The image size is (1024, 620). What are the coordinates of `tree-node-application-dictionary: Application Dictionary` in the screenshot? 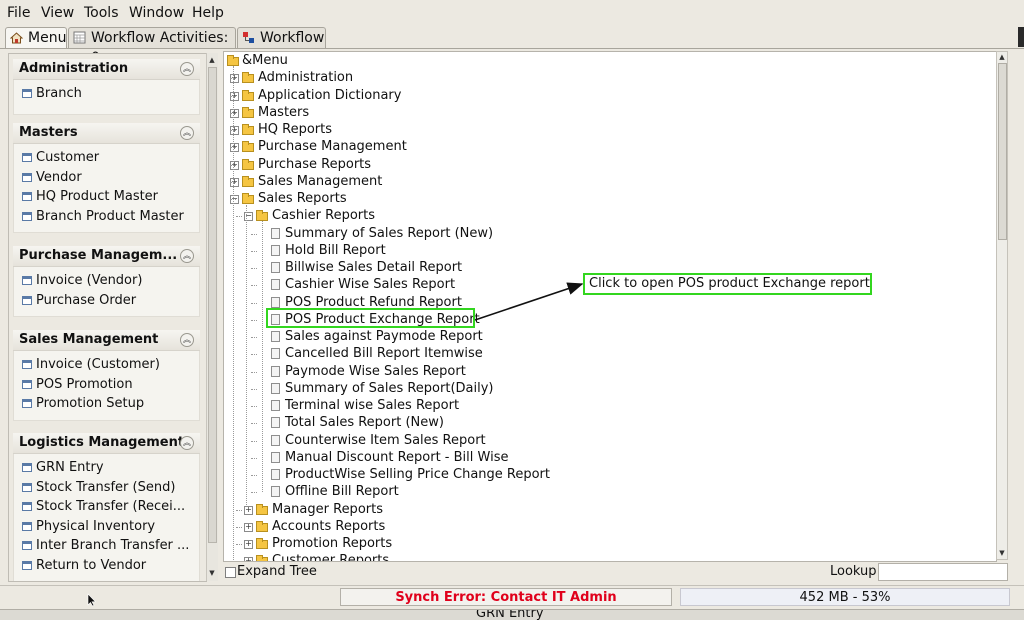 It's located at (329, 95).